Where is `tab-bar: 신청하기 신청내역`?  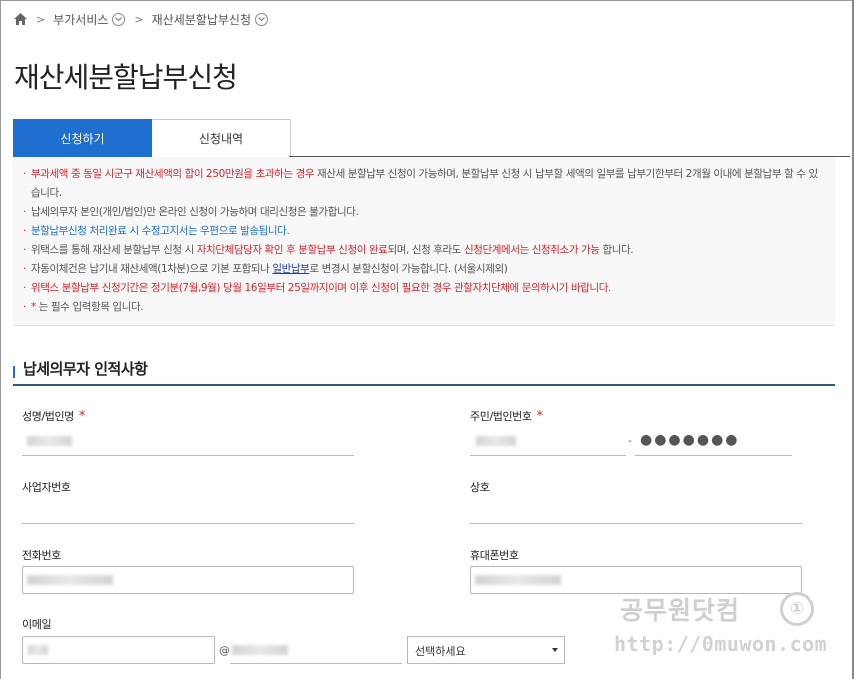 tab-bar: 신청하기 신청내역 is located at coordinates (152, 138).